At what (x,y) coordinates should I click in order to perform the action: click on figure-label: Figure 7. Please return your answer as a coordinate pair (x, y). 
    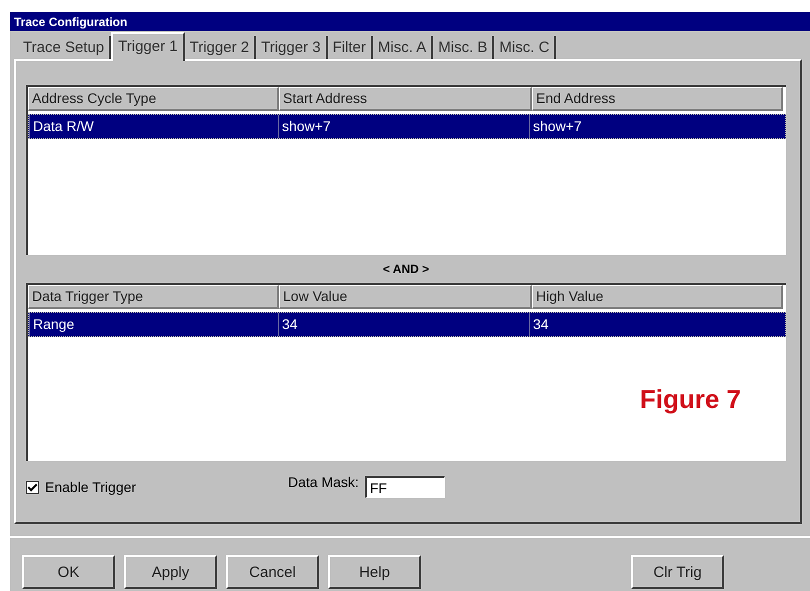
    Looking at the image, I should click on (690, 399).